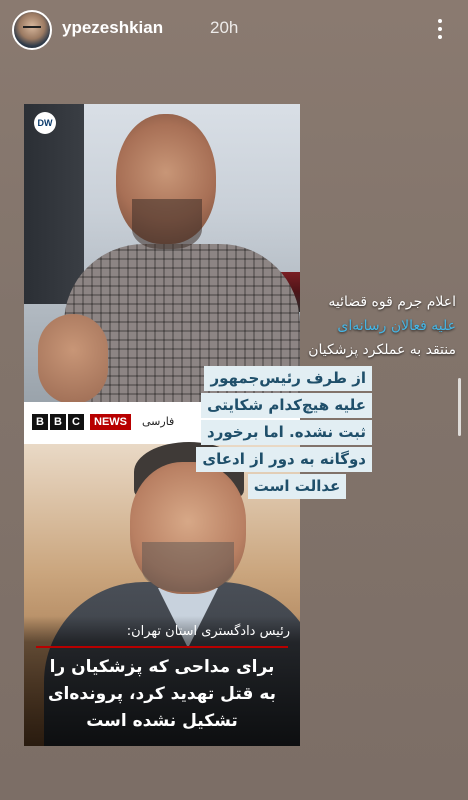 The height and width of the screenshot is (800, 468). What do you see at coordinates (284, 459) in the screenshot?
I see `sticker-line: دوگانه به دور از ادعای` at bounding box center [284, 459].